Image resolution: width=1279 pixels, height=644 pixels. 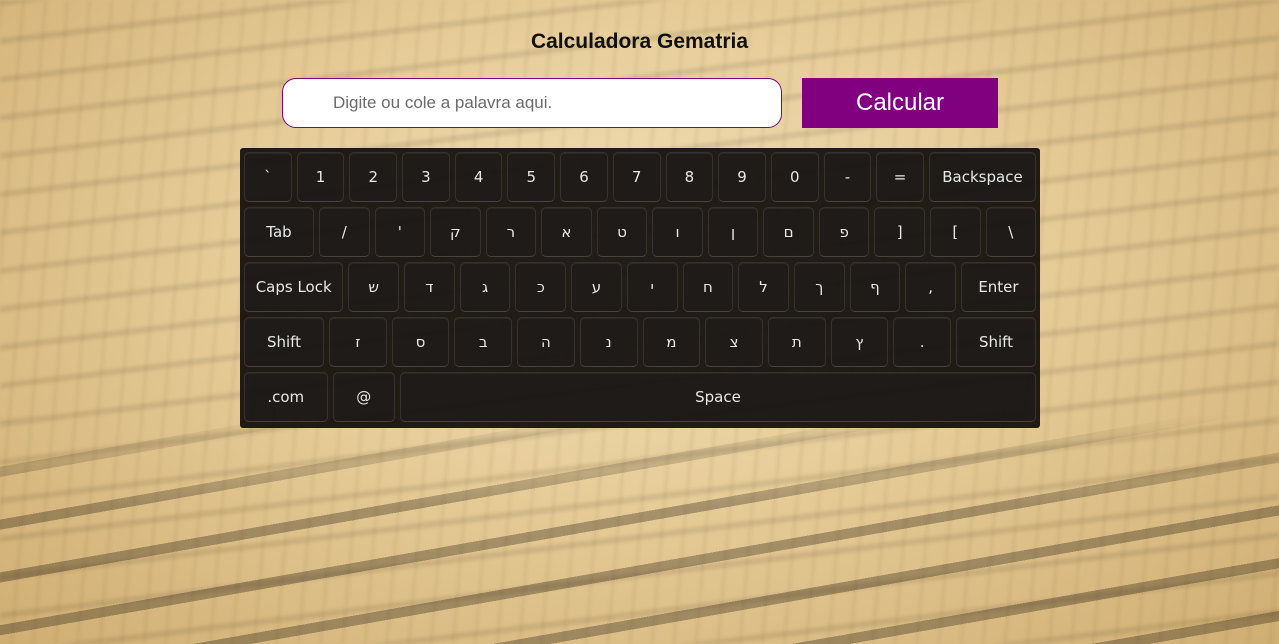 What do you see at coordinates (483, 342) in the screenshot?
I see `key-r3-3: ב` at bounding box center [483, 342].